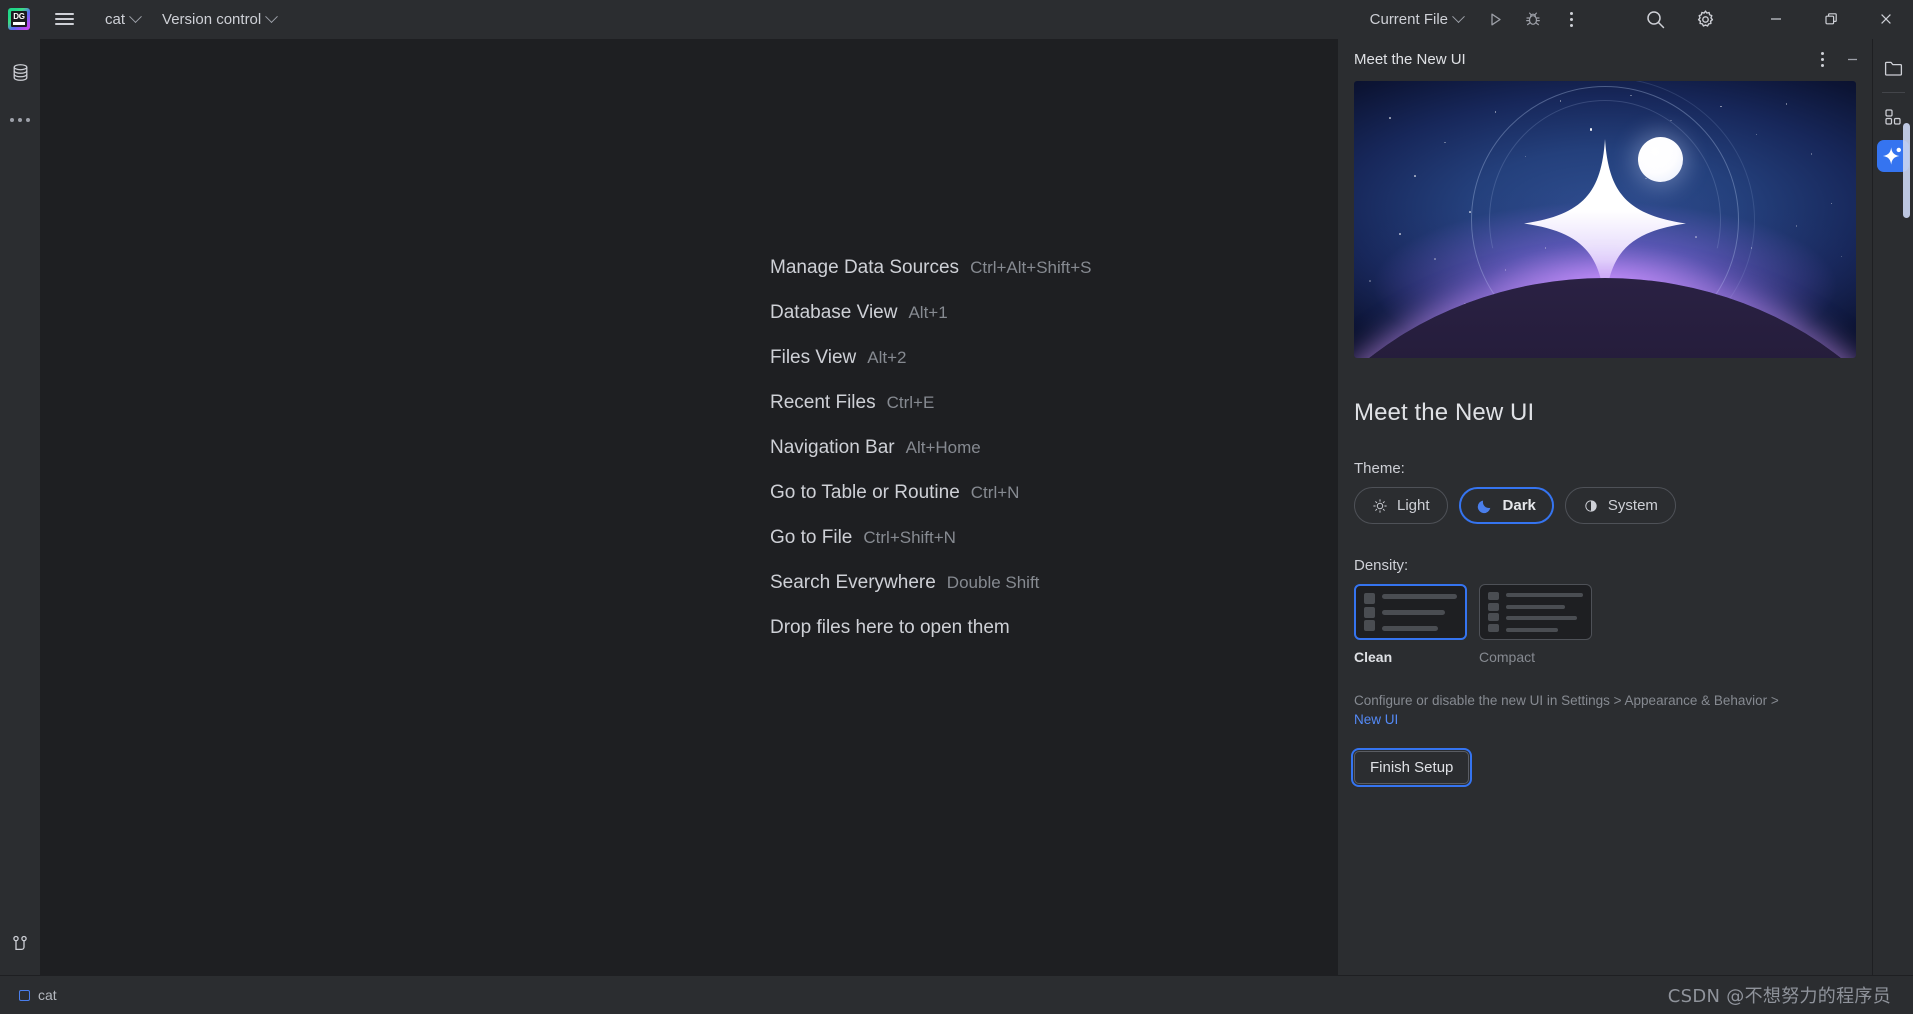 The height and width of the screenshot is (1014, 1913). Describe the element at coordinates (930, 504) in the screenshot. I see `shortcut-row: Go to Table or Routine Ctrl+N` at that location.